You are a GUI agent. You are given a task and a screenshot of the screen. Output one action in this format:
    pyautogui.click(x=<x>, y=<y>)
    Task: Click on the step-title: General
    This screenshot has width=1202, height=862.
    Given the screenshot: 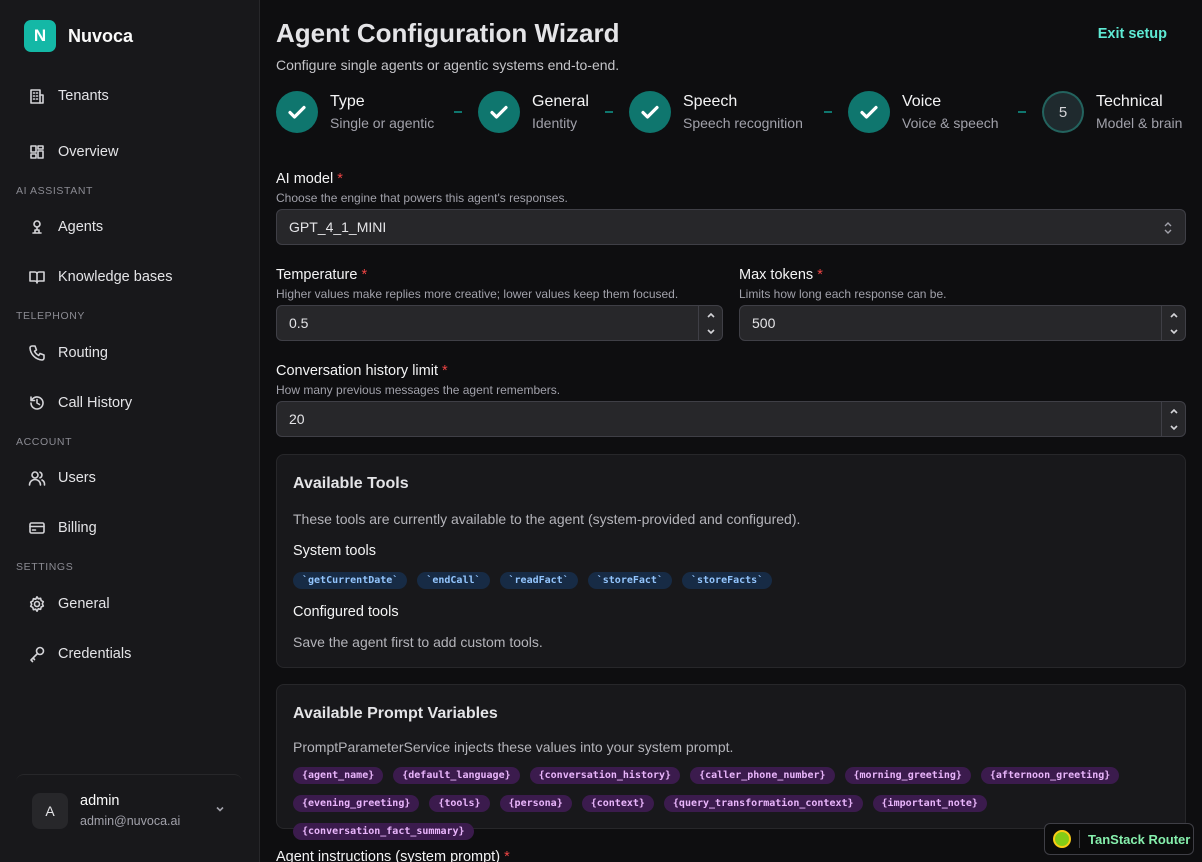 What is the action you would take?
    pyautogui.click(x=560, y=101)
    